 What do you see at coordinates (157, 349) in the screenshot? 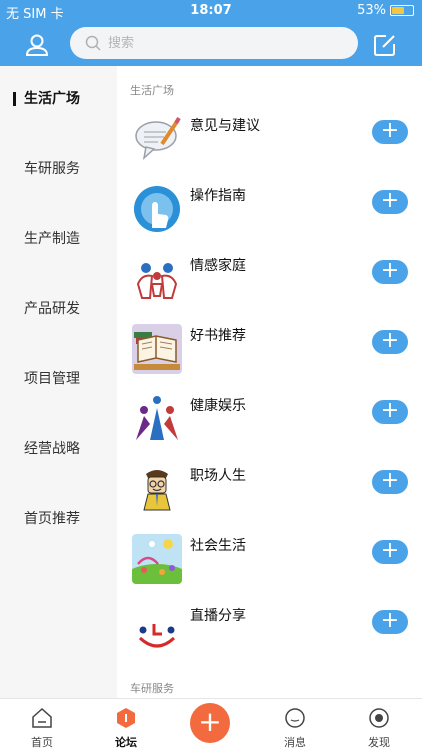
I see `book-icon` at bounding box center [157, 349].